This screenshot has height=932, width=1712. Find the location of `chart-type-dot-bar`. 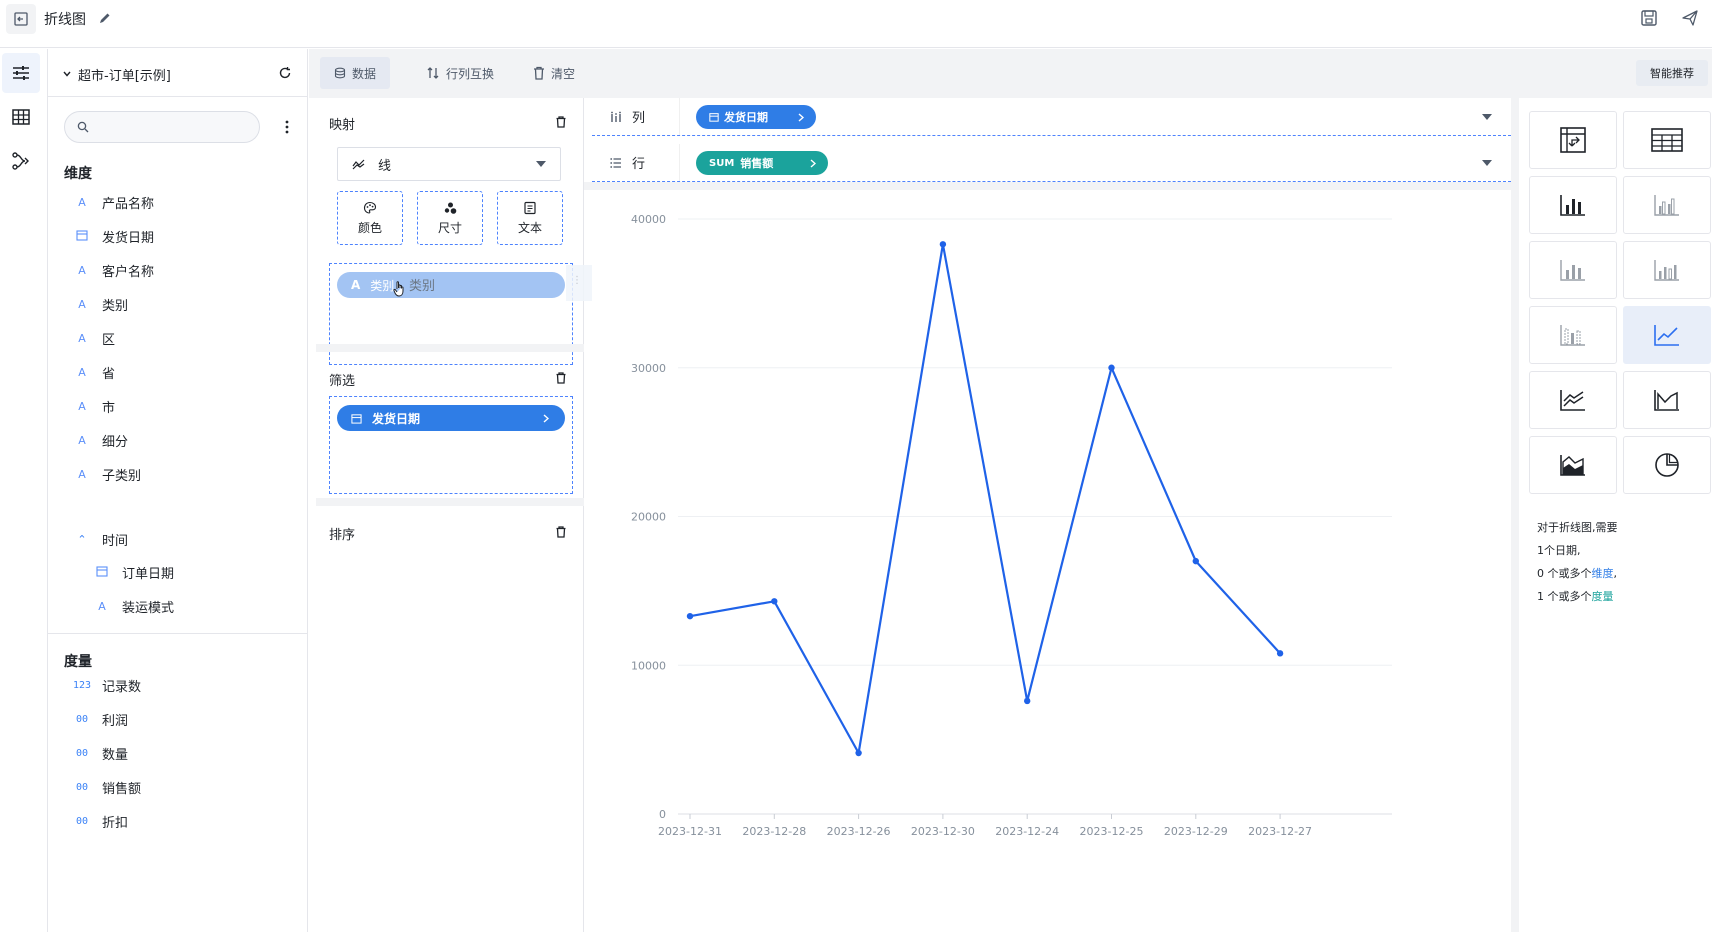

chart-type-dot-bar is located at coordinates (1573, 335).